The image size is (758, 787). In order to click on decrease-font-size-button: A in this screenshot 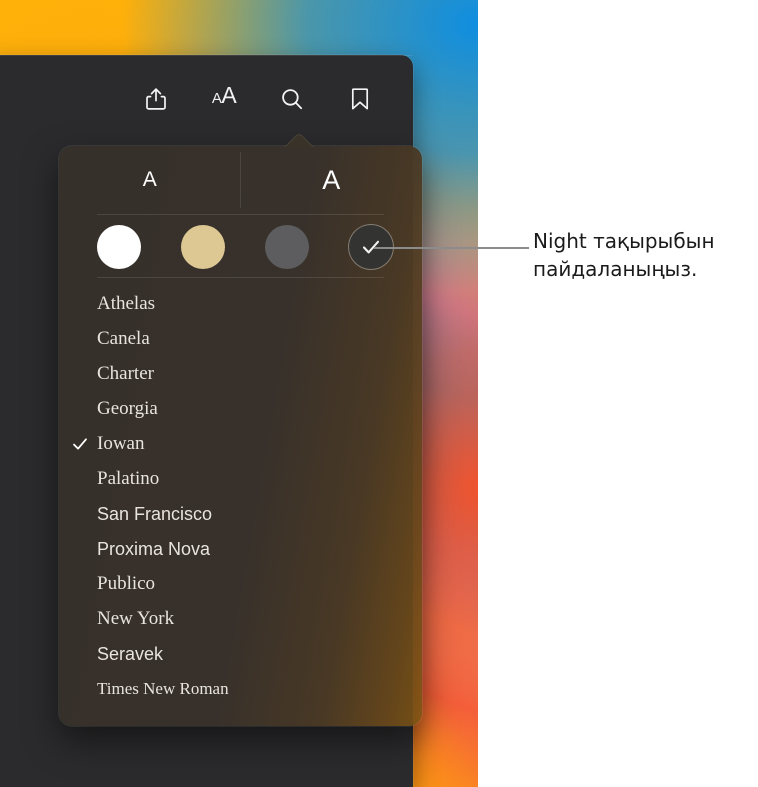, I will do `click(150, 180)`.